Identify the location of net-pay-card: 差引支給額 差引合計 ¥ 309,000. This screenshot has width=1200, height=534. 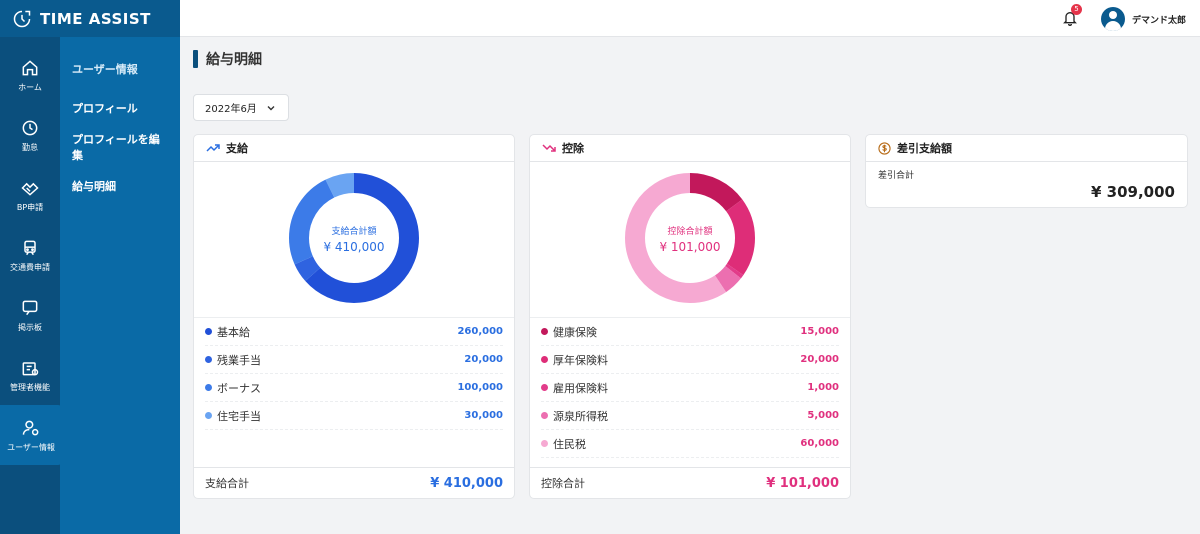
(1026, 171).